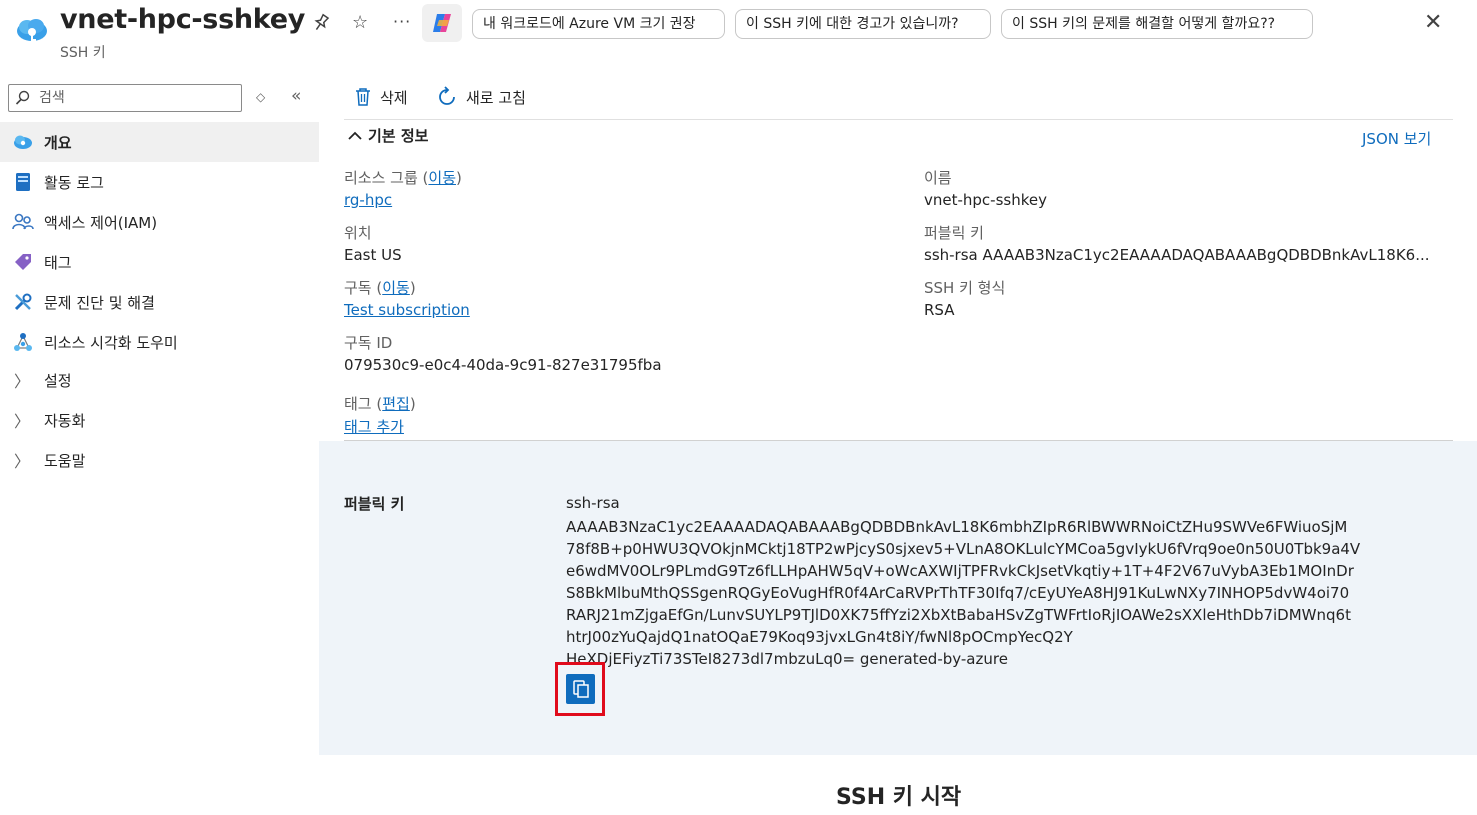 The height and width of the screenshot is (815, 1477). I want to click on ssh-key-format-value: RSA, so click(939, 310).